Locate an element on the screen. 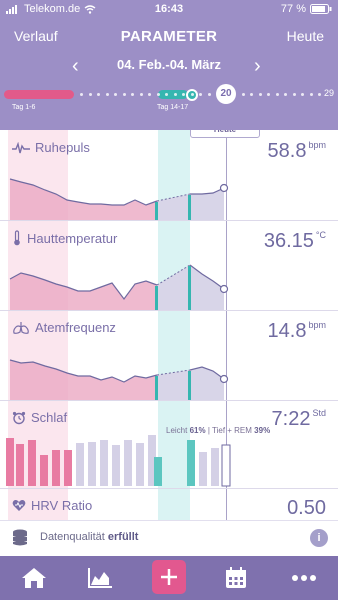 Image resolution: width=338 pixels, height=600 pixels. hauttemperatur-value: 36.15 °C is located at coordinates (295, 241).